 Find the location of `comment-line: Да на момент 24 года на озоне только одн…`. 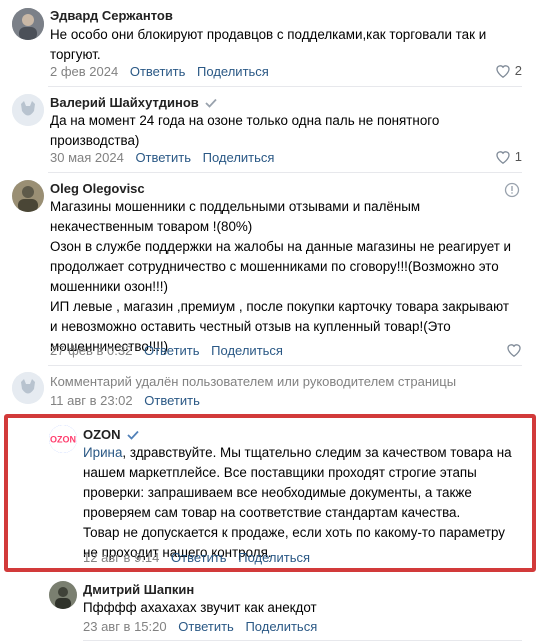

comment-line: Да на момент 24 года на озоне только одн… is located at coordinates (245, 130).